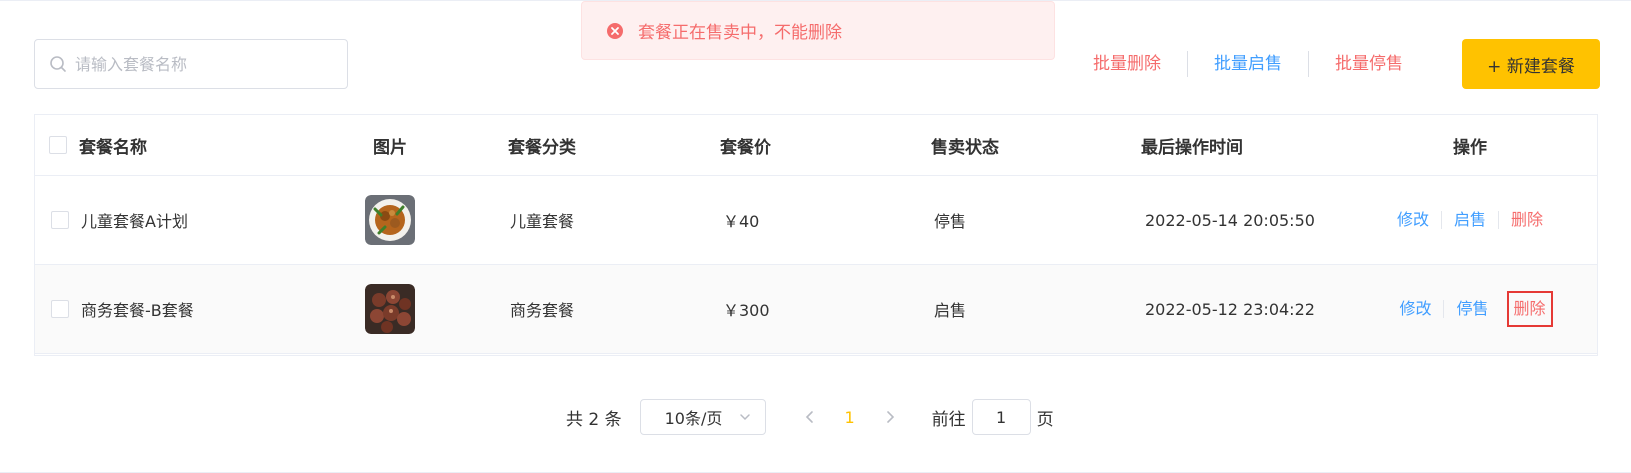 Image resolution: width=1631 pixels, height=473 pixels. Describe the element at coordinates (741, 221) in the screenshot. I see `combo-price: ￥40` at that location.